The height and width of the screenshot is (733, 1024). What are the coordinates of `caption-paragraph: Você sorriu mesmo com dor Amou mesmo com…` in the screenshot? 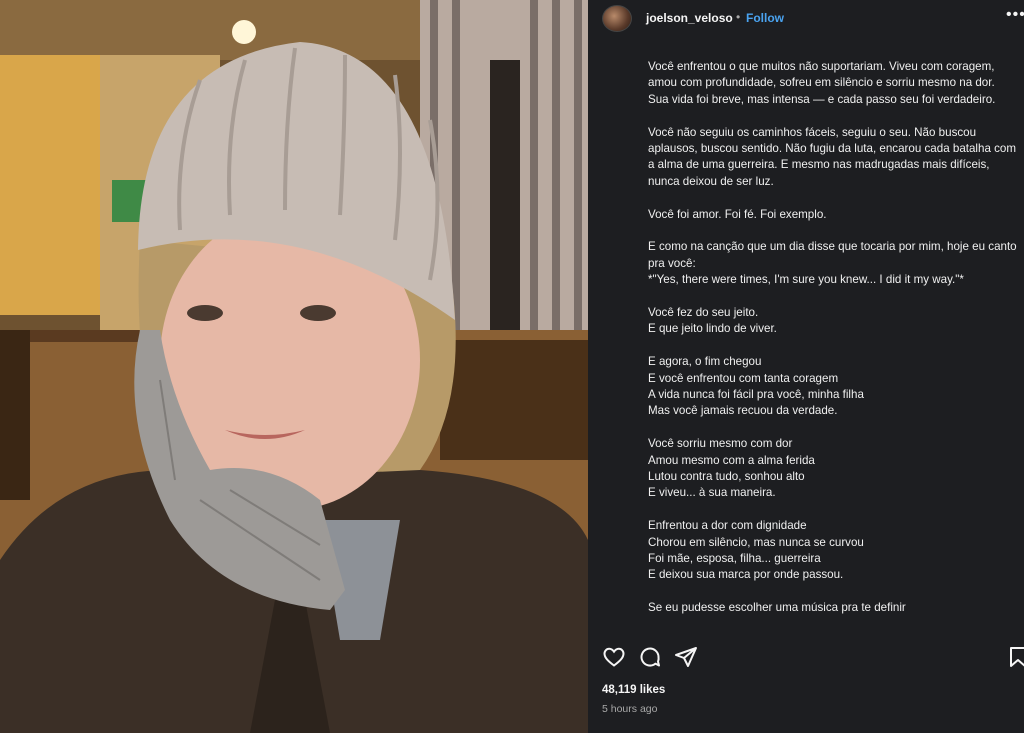 It's located at (731, 468).